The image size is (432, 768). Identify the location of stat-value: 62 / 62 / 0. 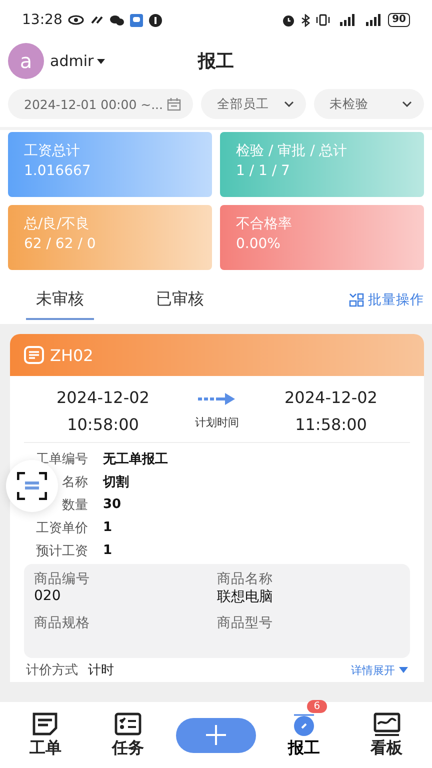
(60, 244).